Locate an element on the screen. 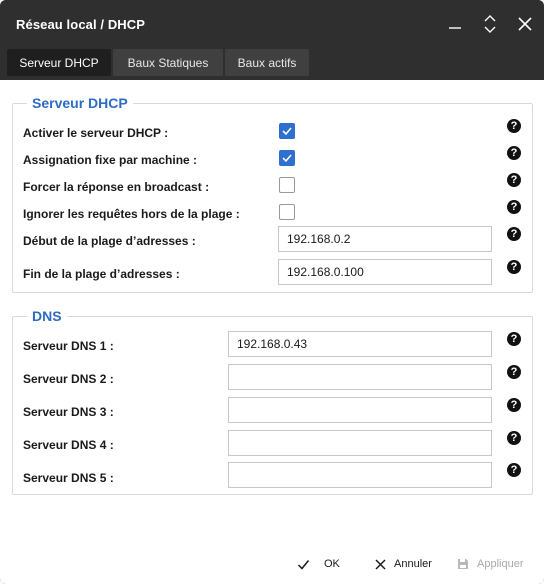 The image size is (544, 584). enable-dhcp-checkbox is located at coordinates (287, 131).